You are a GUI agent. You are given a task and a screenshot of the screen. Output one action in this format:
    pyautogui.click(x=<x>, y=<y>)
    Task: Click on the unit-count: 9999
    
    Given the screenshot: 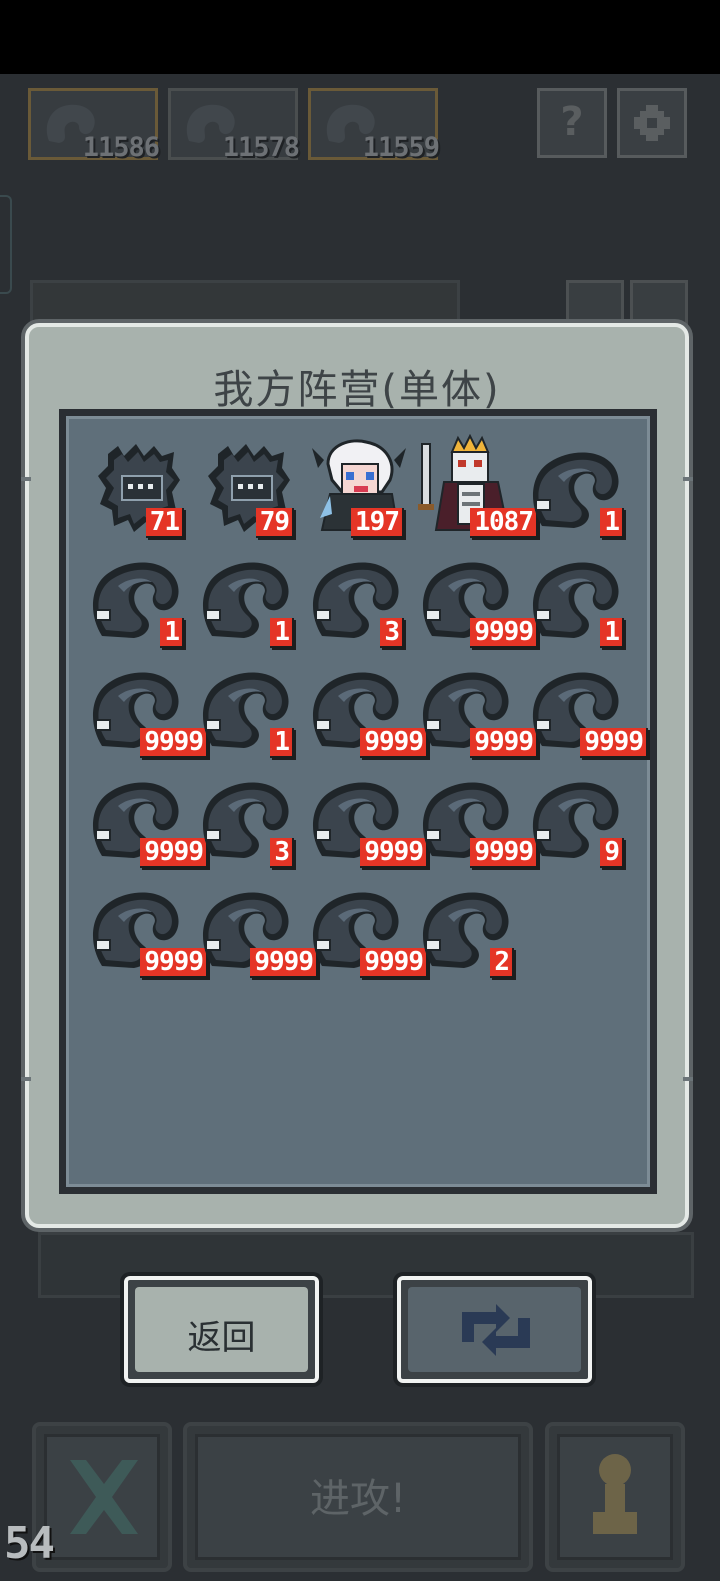 What is the action you would take?
    pyautogui.click(x=614, y=743)
    